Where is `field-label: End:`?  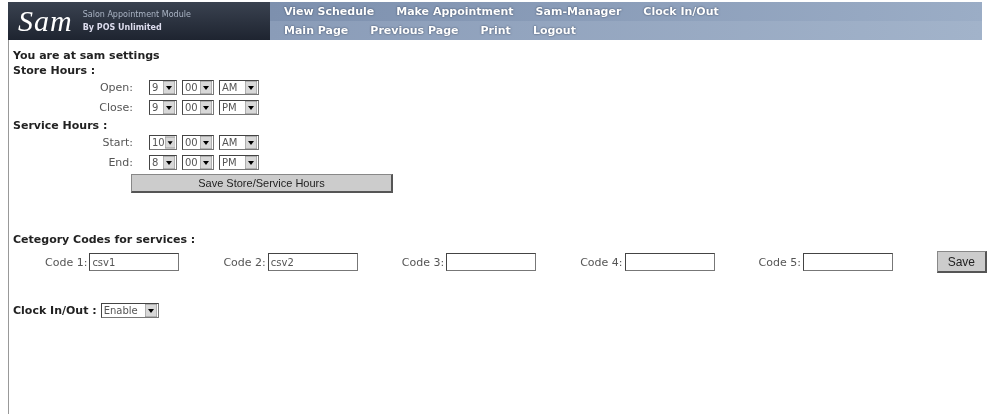
field-label: End: is located at coordinates (120, 162).